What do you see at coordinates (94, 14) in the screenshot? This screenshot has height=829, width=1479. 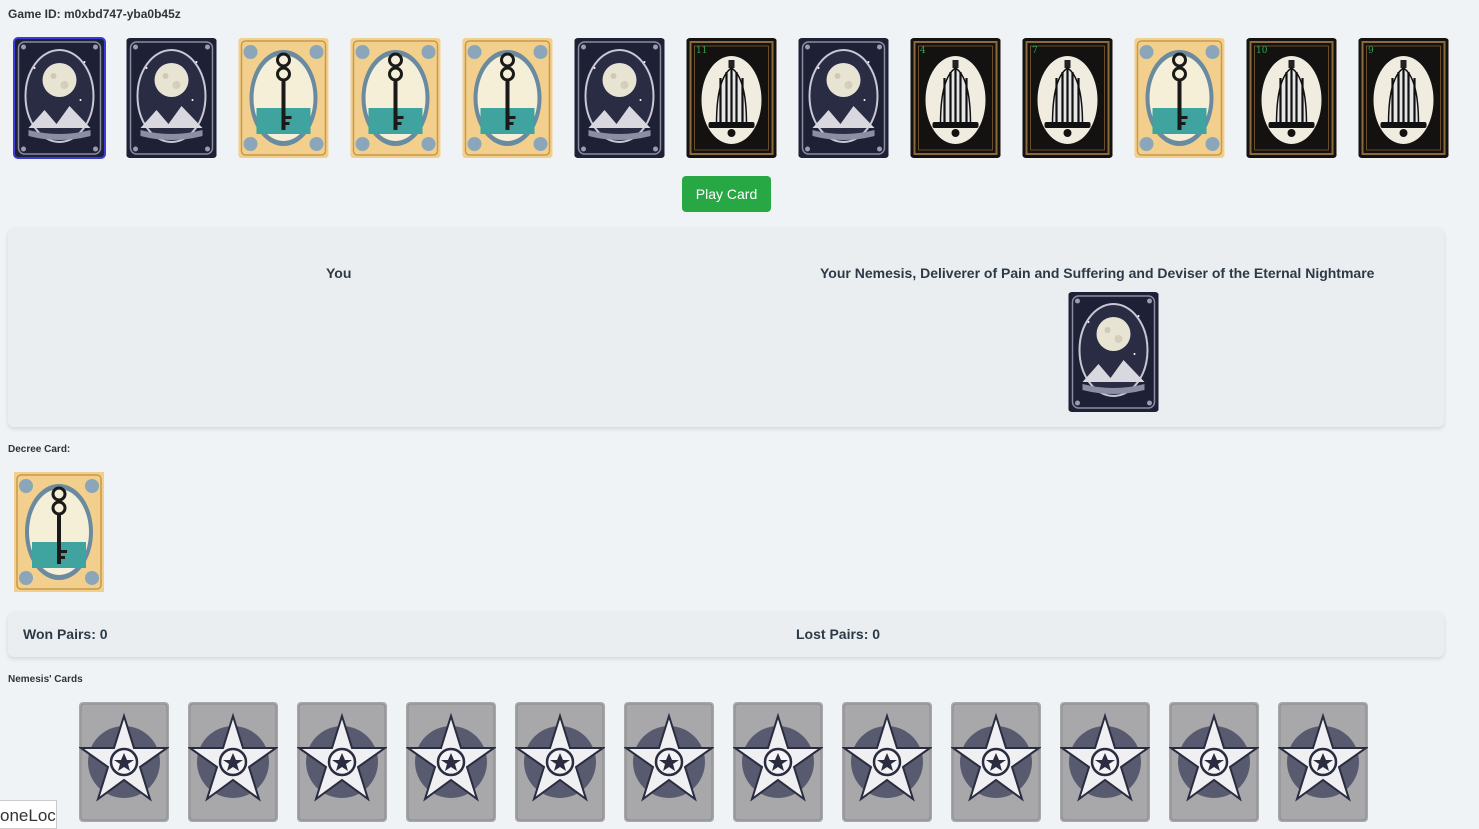 I see `game-id: Game ID: m0xbd747-yba0b45z` at bounding box center [94, 14].